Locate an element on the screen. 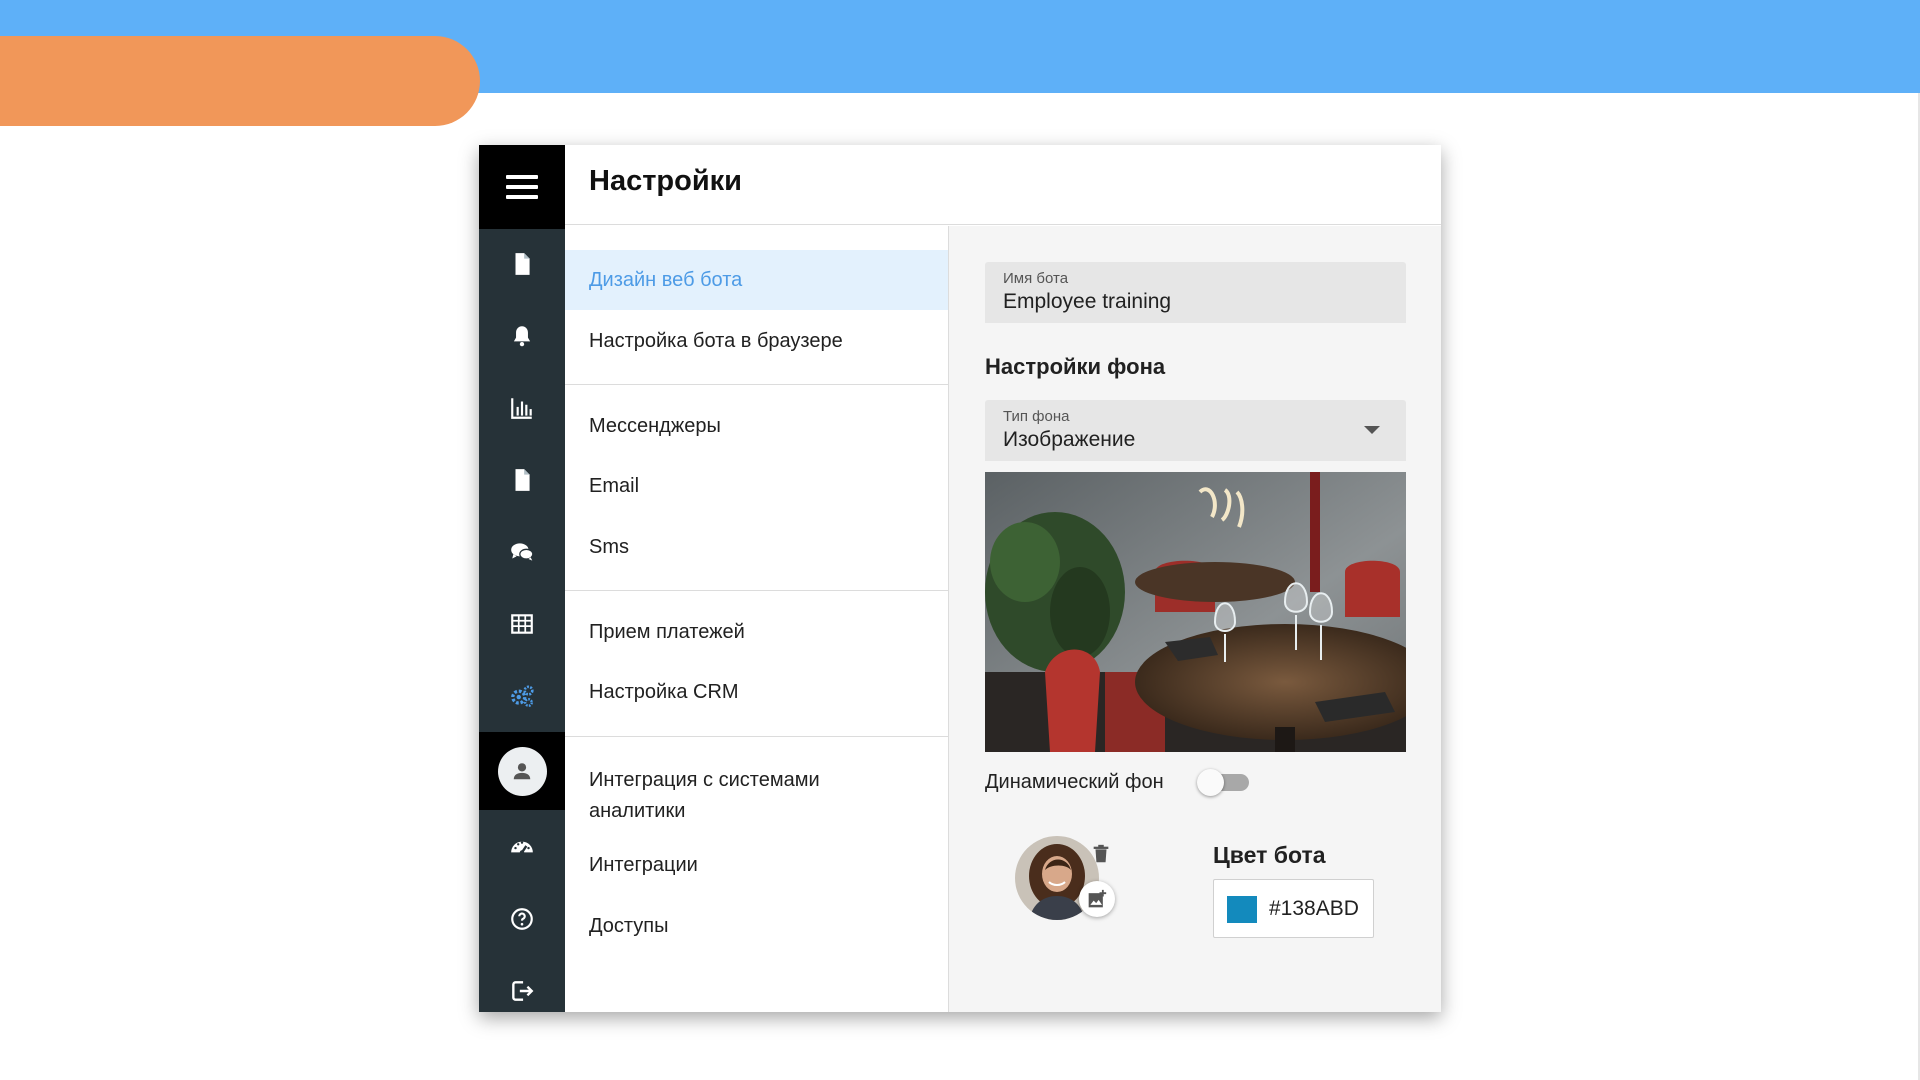  background-type-value: Изображение is located at coordinates (1069, 439).